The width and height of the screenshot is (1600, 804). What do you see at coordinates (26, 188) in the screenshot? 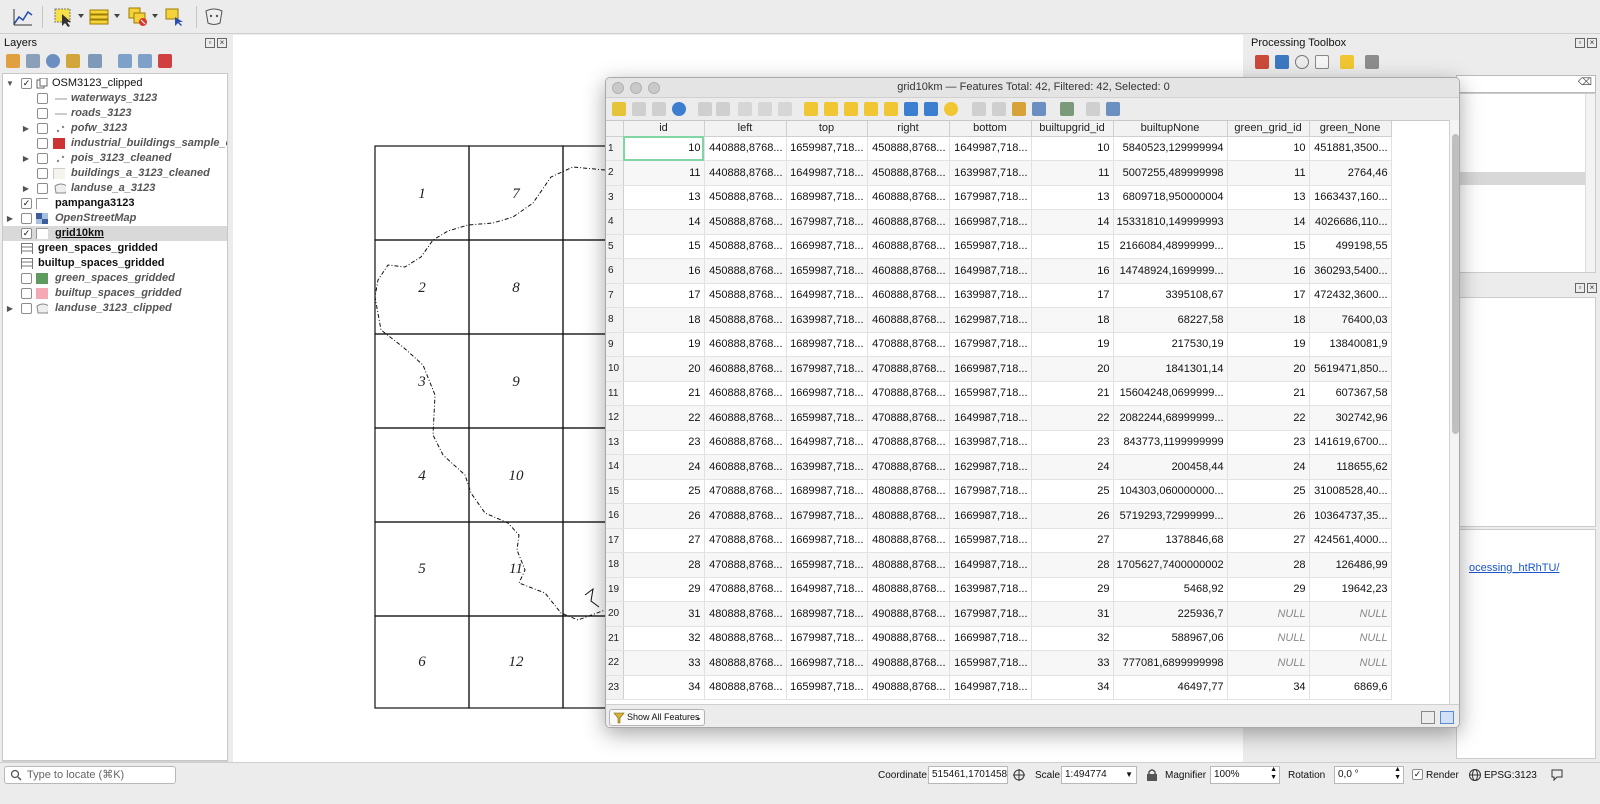
I see `expand-arrow-icon: ▶` at bounding box center [26, 188].